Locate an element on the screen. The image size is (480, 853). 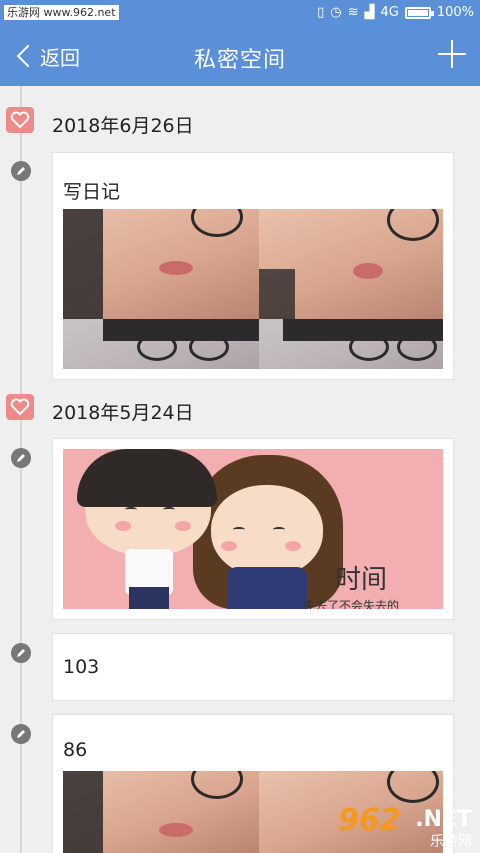
entry-text: 写日记 is located at coordinates (92, 192).